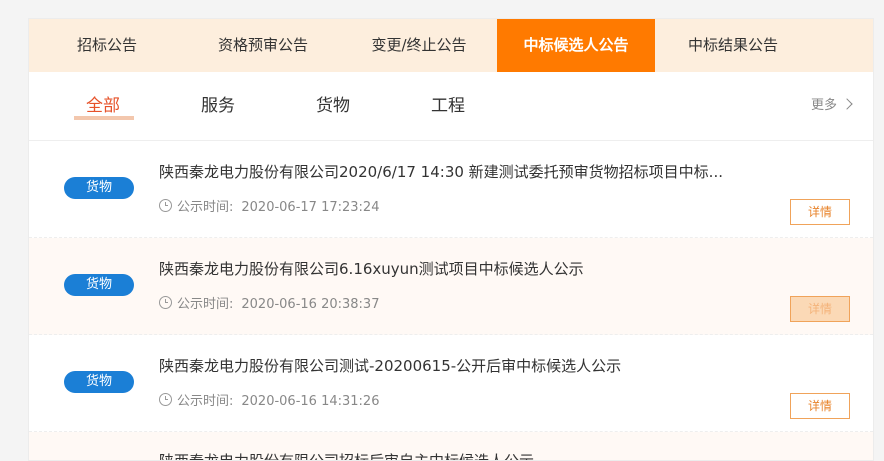 The height and width of the screenshot is (461, 884). I want to click on active-category-underline, so click(104, 118).